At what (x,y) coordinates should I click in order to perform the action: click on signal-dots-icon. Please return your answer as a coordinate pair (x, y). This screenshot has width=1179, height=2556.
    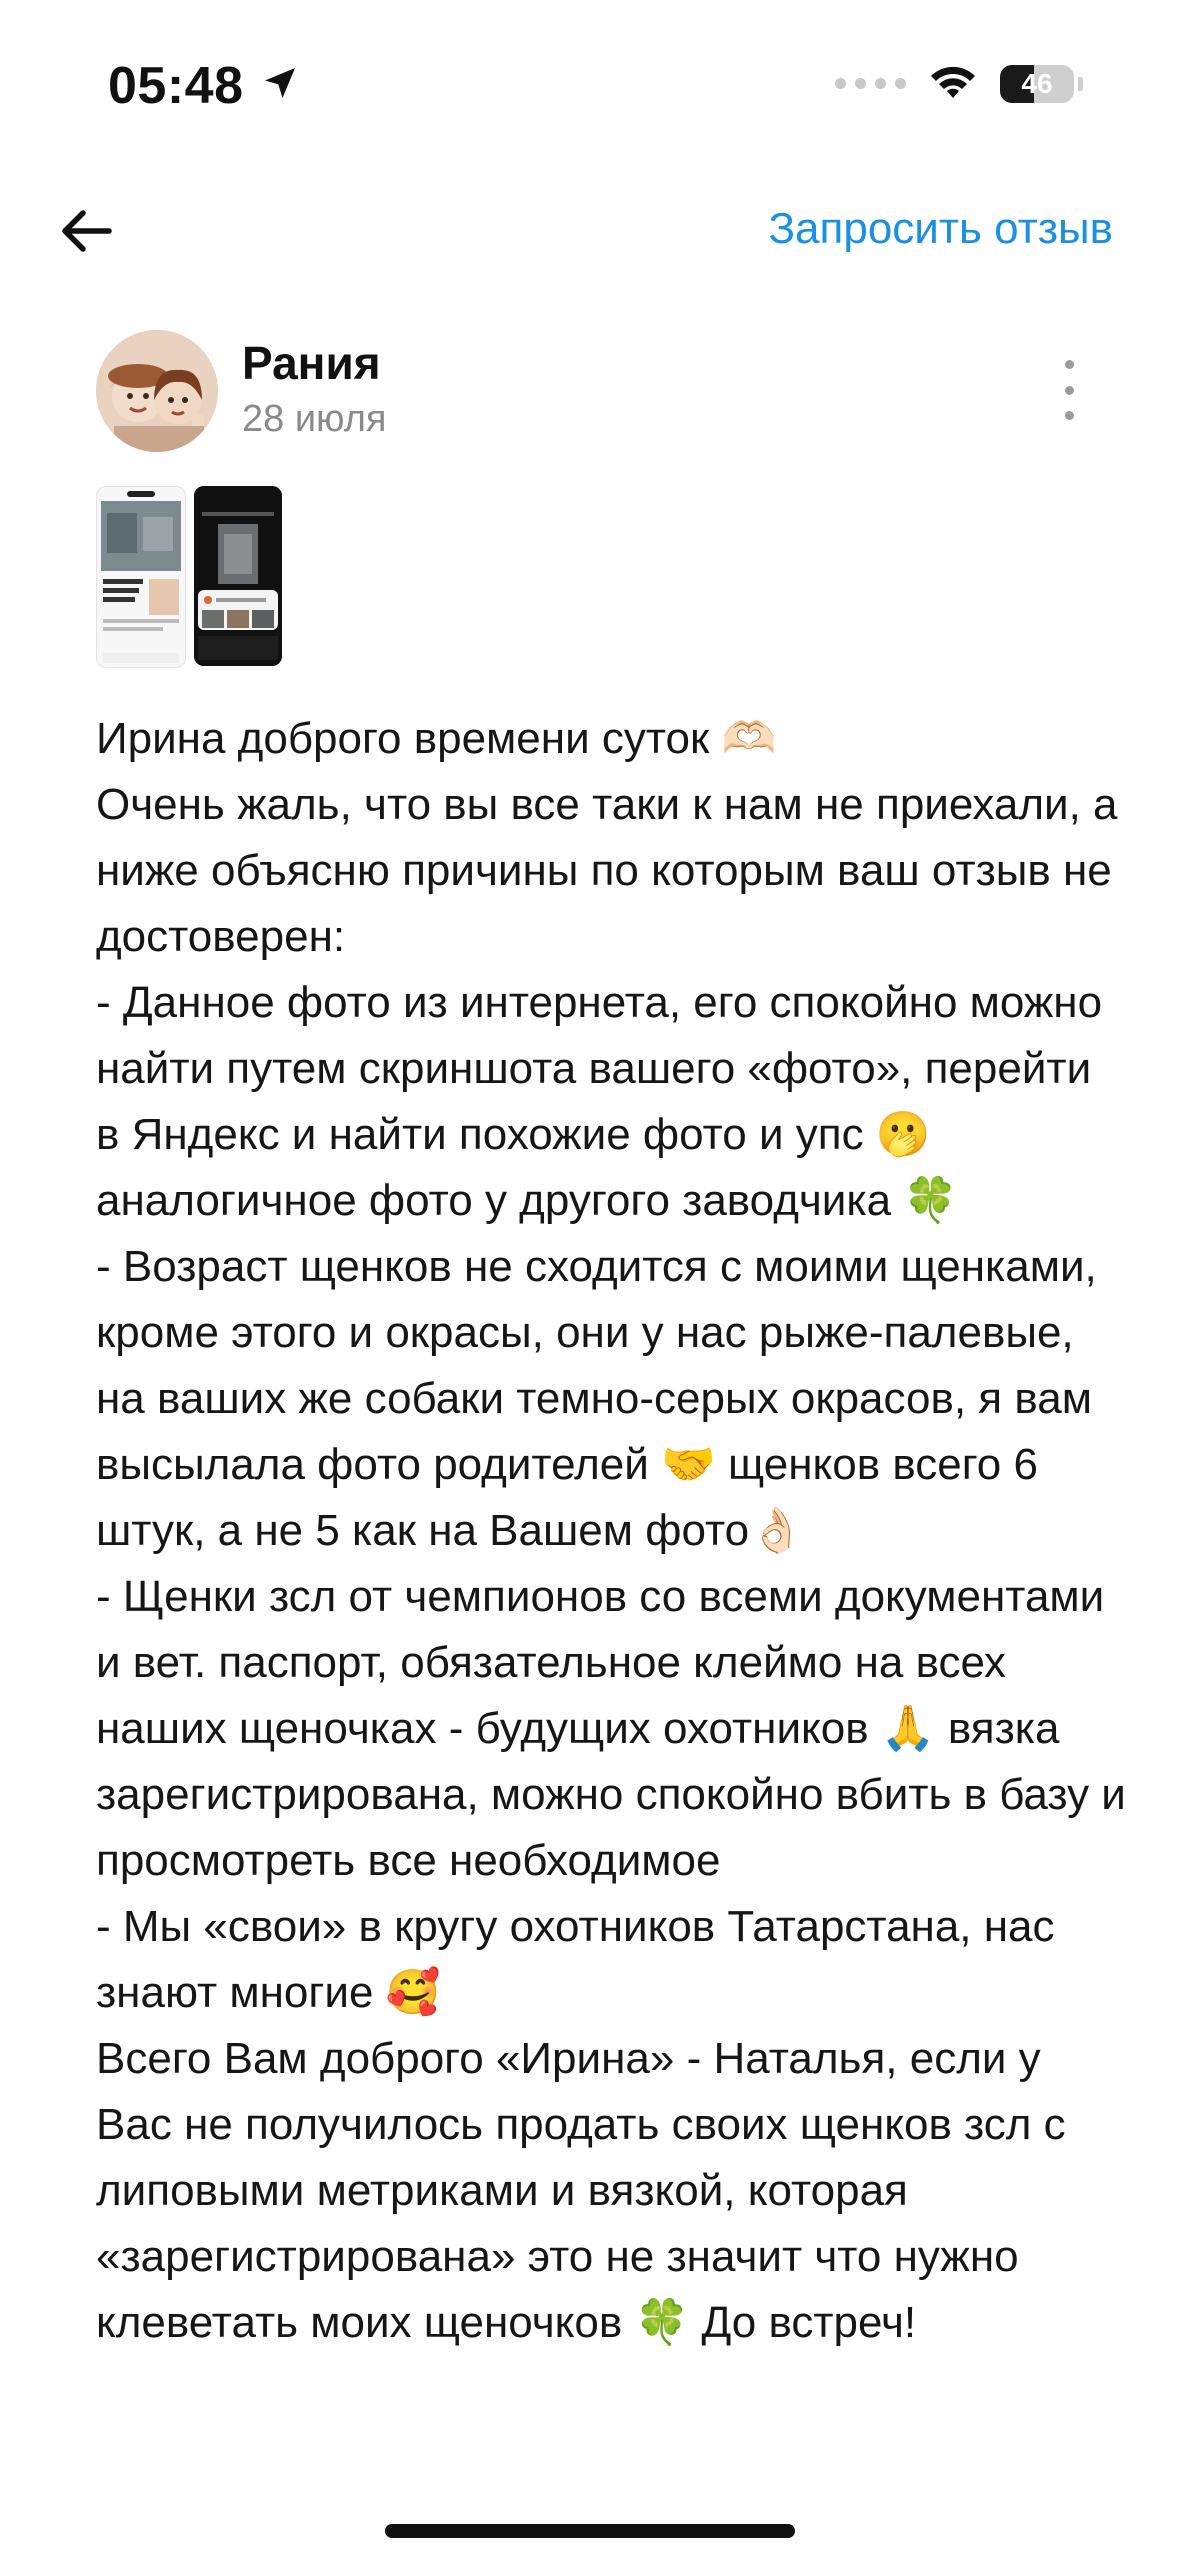
    Looking at the image, I should click on (870, 83).